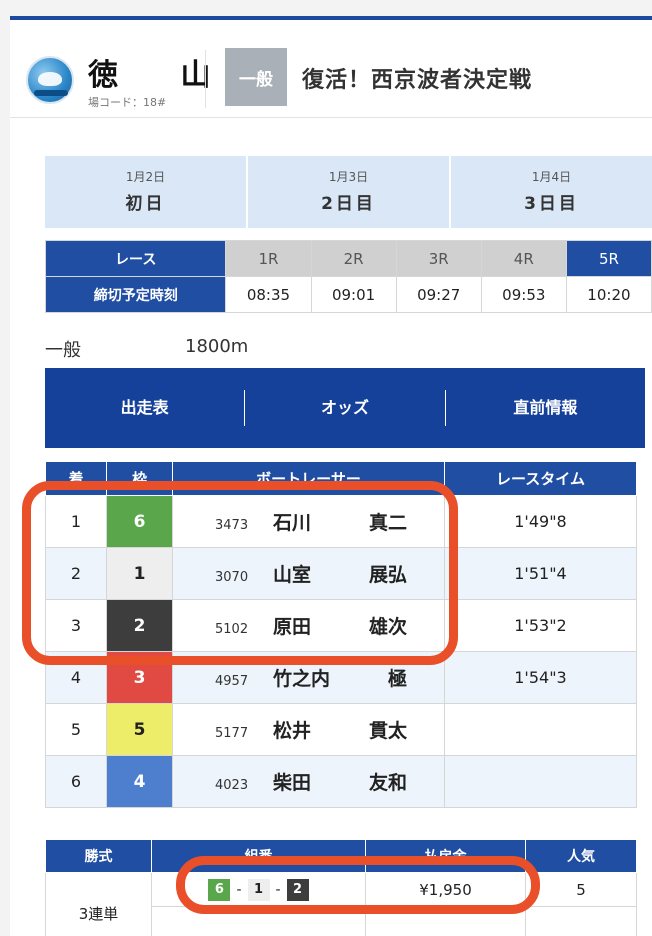 The image size is (652, 936). What do you see at coordinates (232, 577) in the screenshot?
I see `racer-reg-number: 3070` at bounding box center [232, 577].